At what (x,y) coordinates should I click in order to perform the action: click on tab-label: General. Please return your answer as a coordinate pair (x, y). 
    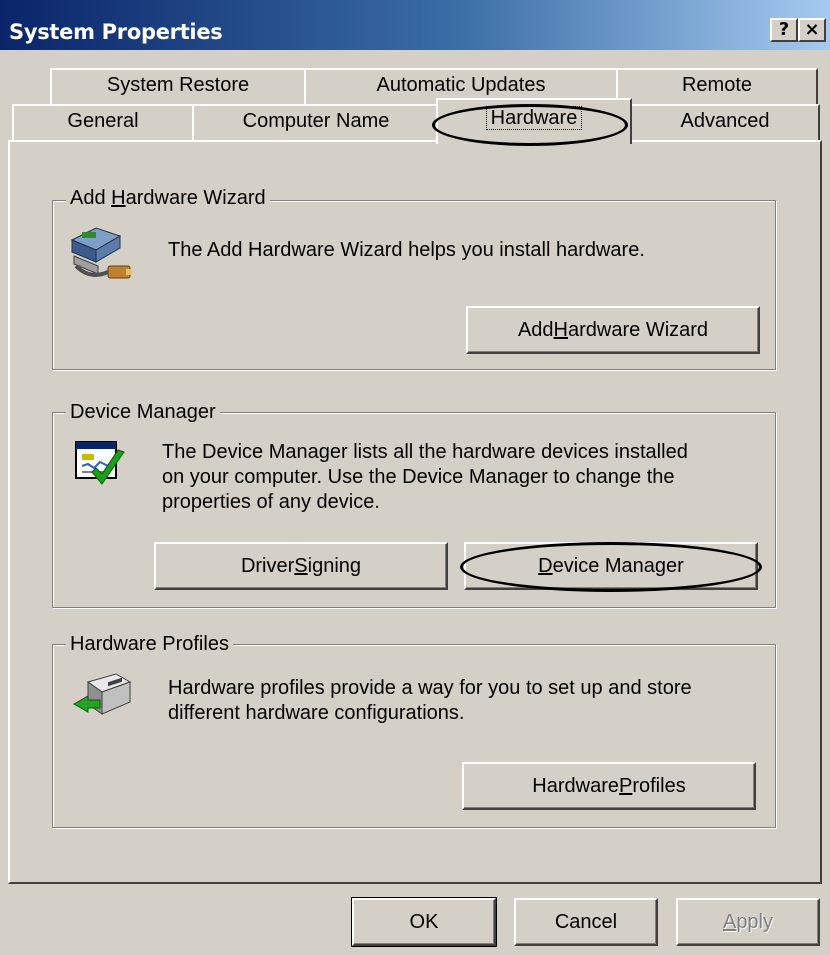
    Looking at the image, I should click on (103, 121).